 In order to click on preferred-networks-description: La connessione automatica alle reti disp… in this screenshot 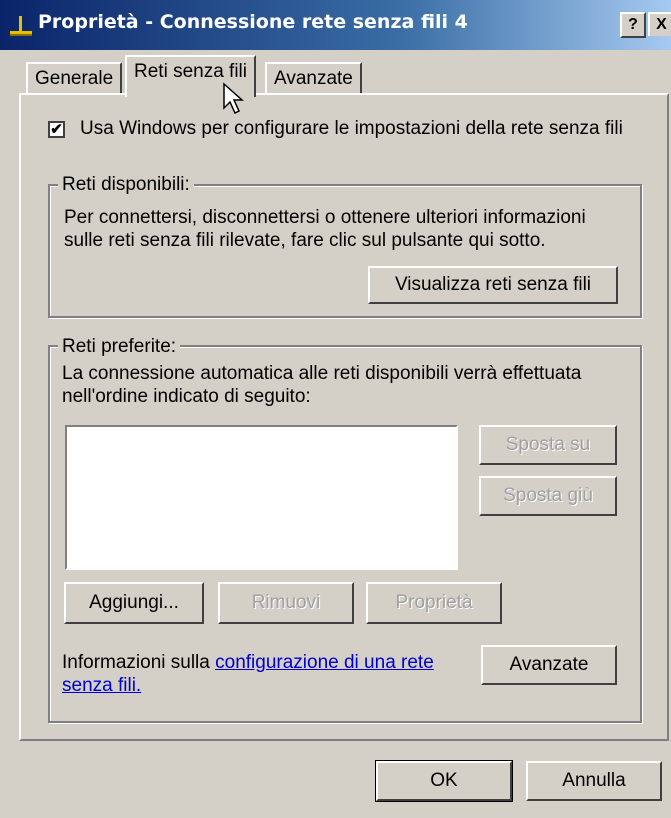, I will do `click(321, 385)`.